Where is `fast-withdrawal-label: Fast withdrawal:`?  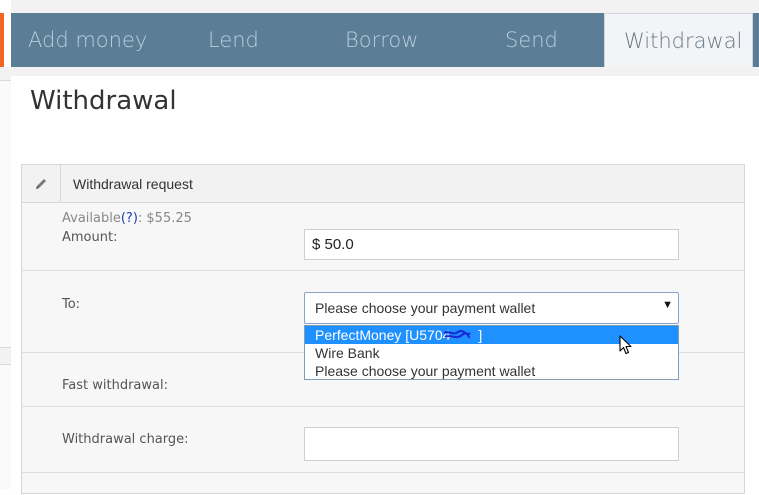
fast-withdrawal-label: Fast withdrawal: is located at coordinates (115, 385).